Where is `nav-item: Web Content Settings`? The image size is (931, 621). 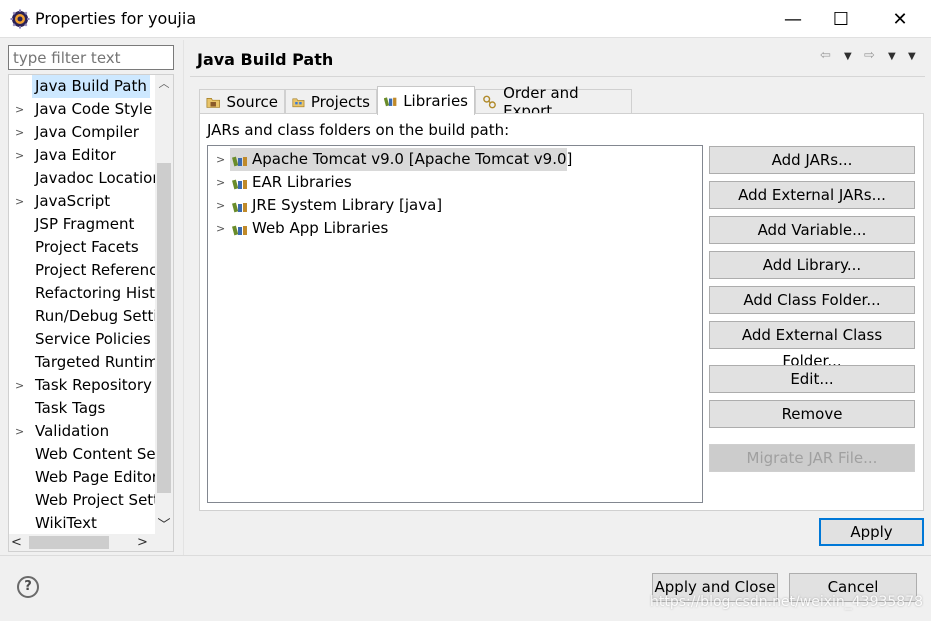 nav-item: Web Content Settings is located at coordinates (82, 454).